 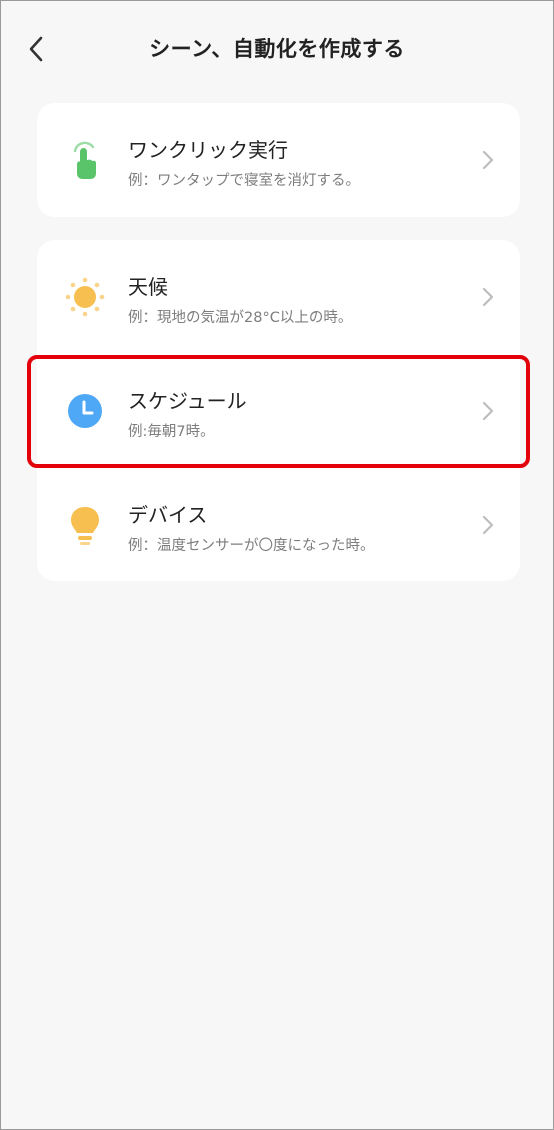 I want to click on page-title: シーン、自動化を作成する, so click(x=277, y=49).